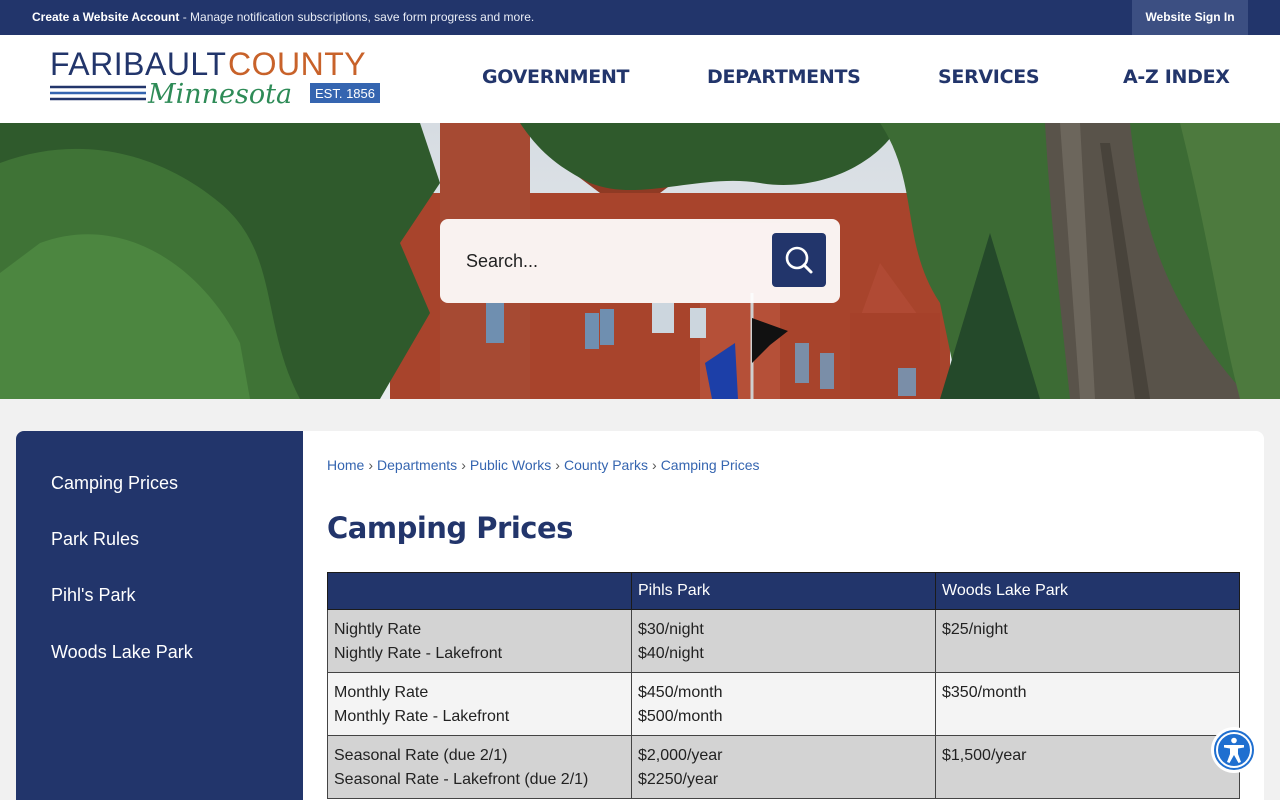  Describe the element at coordinates (105, 17) in the screenshot. I see `create-account-link: Create a Website Account` at that location.